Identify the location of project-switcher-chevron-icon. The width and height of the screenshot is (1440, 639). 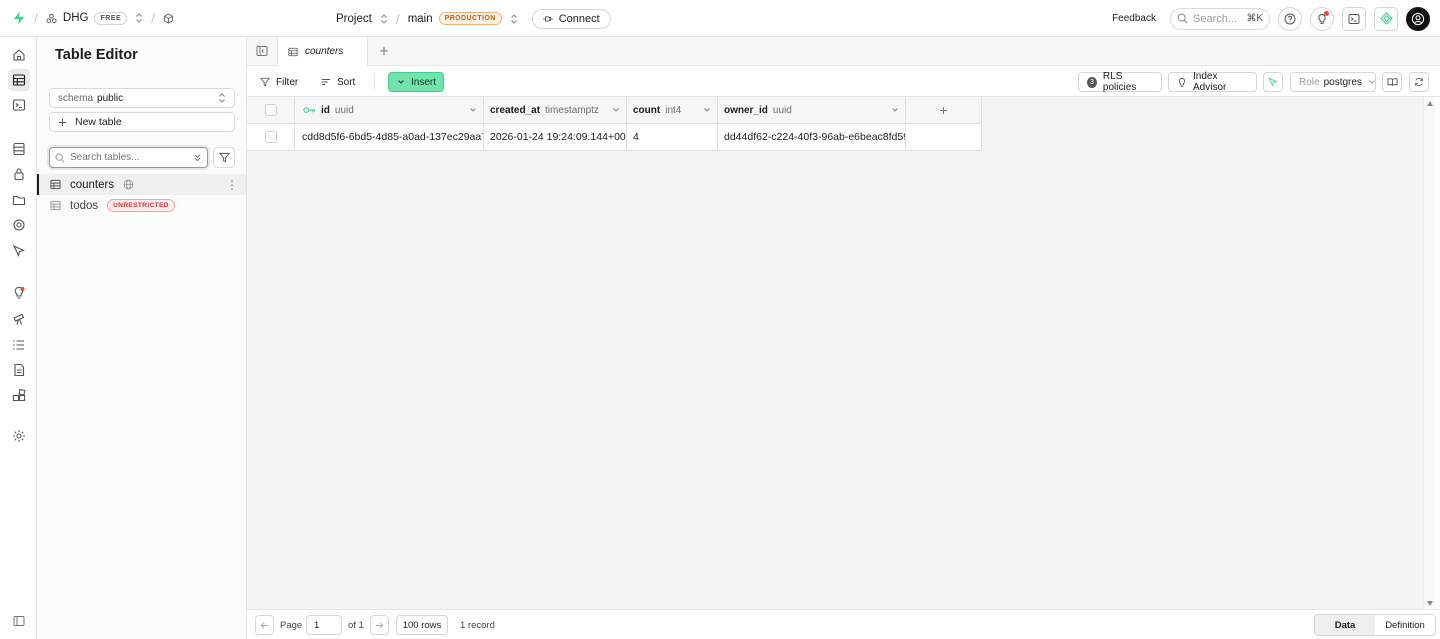
(384, 18).